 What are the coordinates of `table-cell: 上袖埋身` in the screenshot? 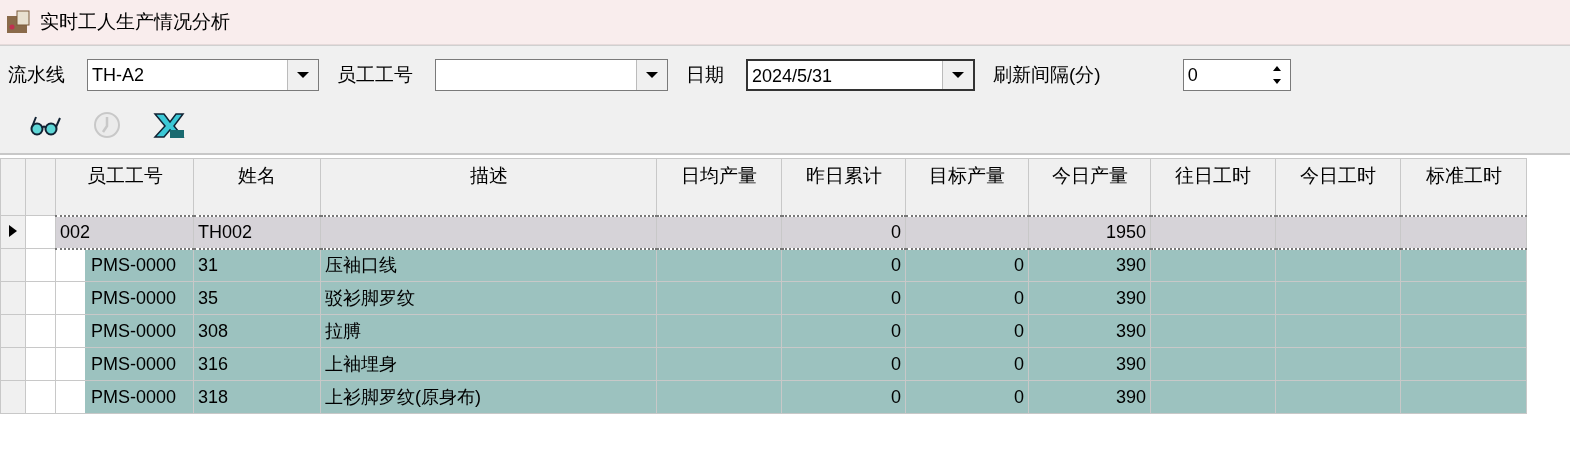 It's located at (361, 364).